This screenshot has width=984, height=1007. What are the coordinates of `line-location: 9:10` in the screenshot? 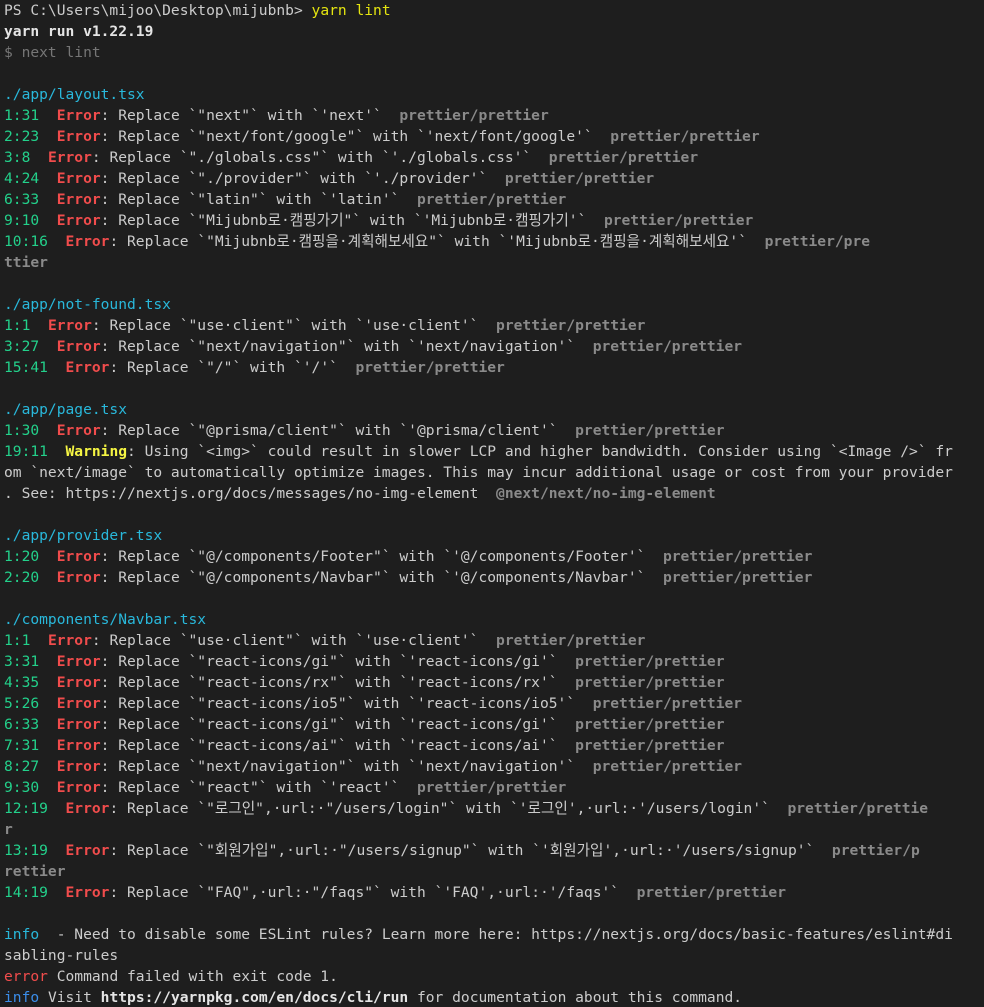 It's located at (30, 220).